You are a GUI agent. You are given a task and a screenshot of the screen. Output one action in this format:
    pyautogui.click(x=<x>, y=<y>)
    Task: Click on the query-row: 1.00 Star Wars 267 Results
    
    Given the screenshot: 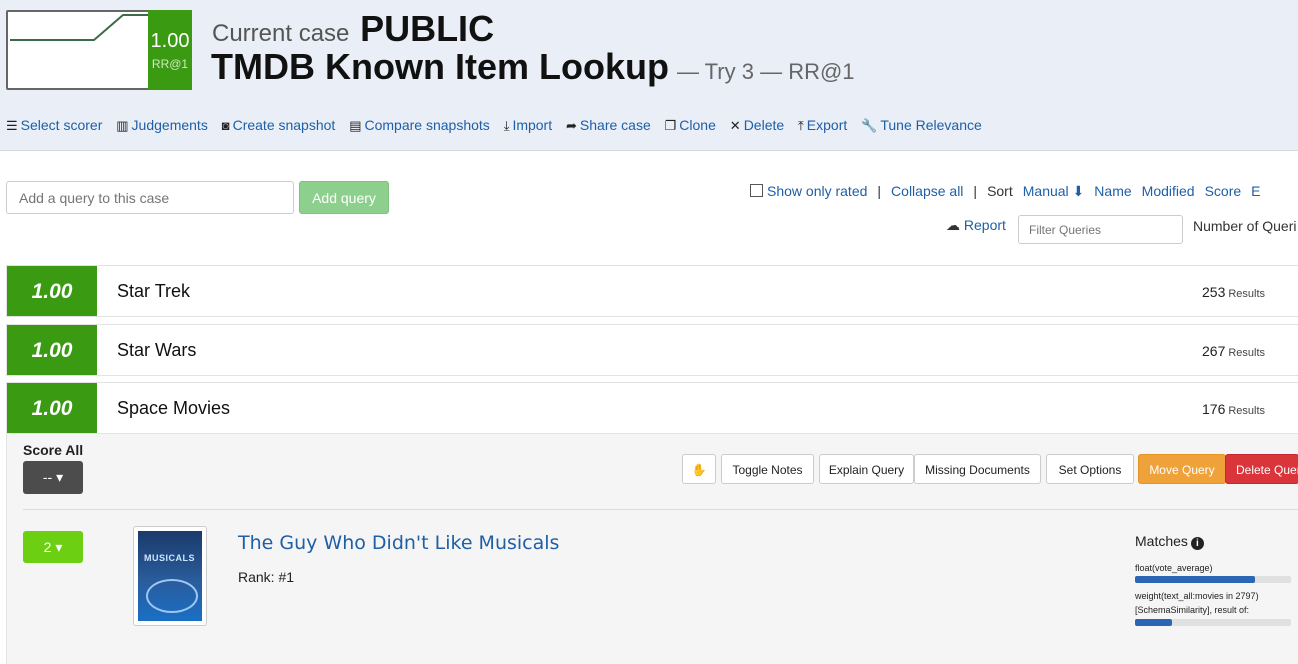 What is the action you would take?
    pyautogui.click(x=652, y=350)
    